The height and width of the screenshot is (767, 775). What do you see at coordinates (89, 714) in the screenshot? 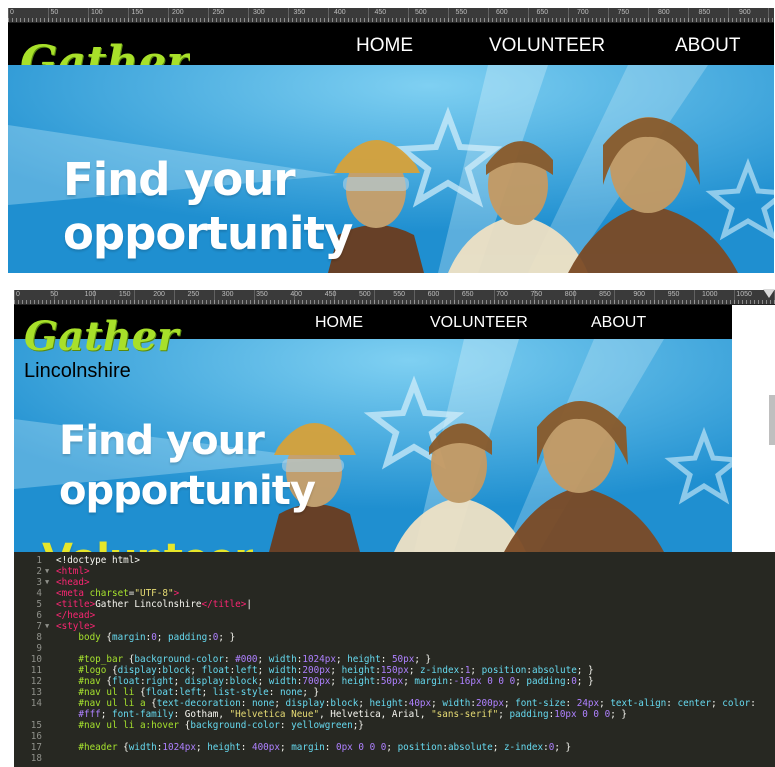
I see `code-token: #fff` at bounding box center [89, 714].